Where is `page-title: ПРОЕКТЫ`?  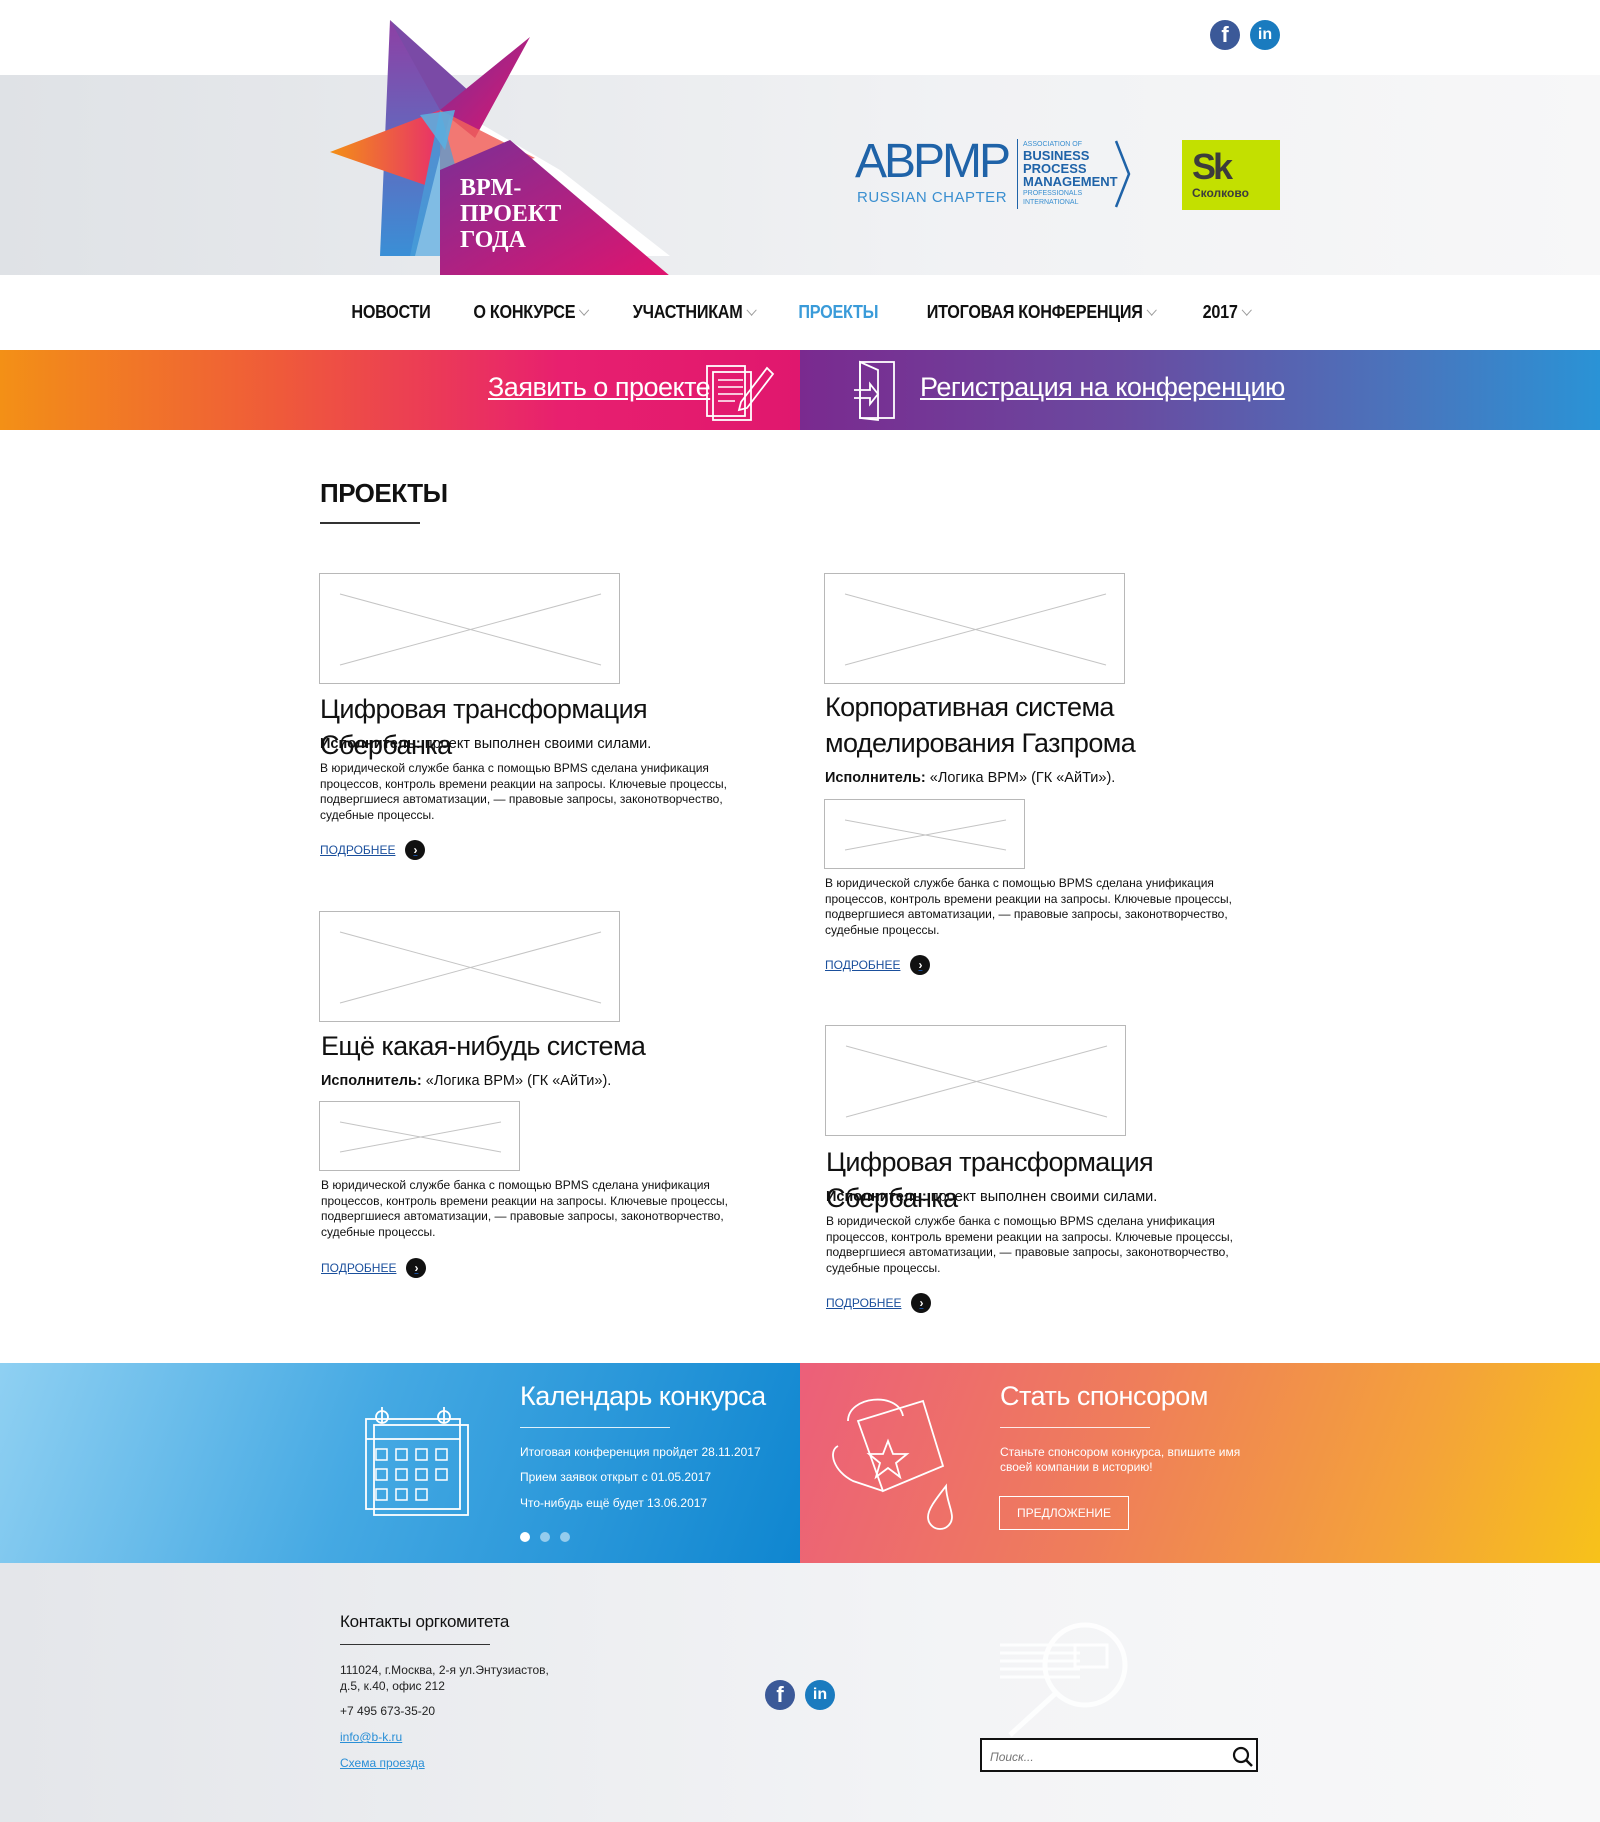
page-title: ПРОЕКТЫ is located at coordinates (384, 493).